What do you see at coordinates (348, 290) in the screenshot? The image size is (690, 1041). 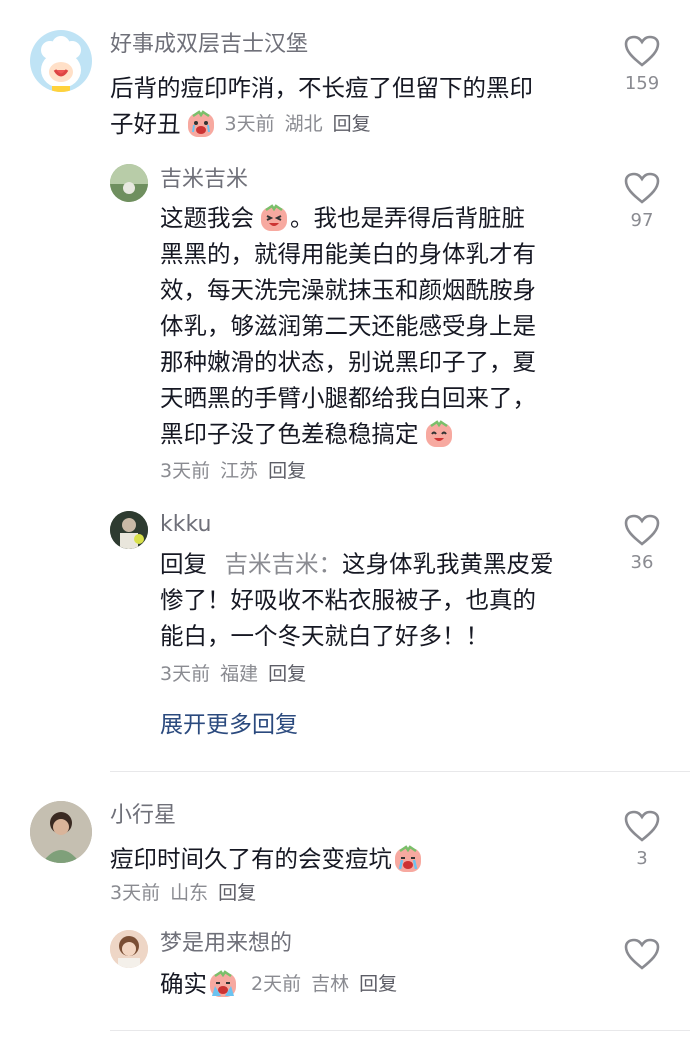 I see `comment-text-line: 效，每天洗完澡就抹玉和颜烟酰胺身` at bounding box center [348, 290].